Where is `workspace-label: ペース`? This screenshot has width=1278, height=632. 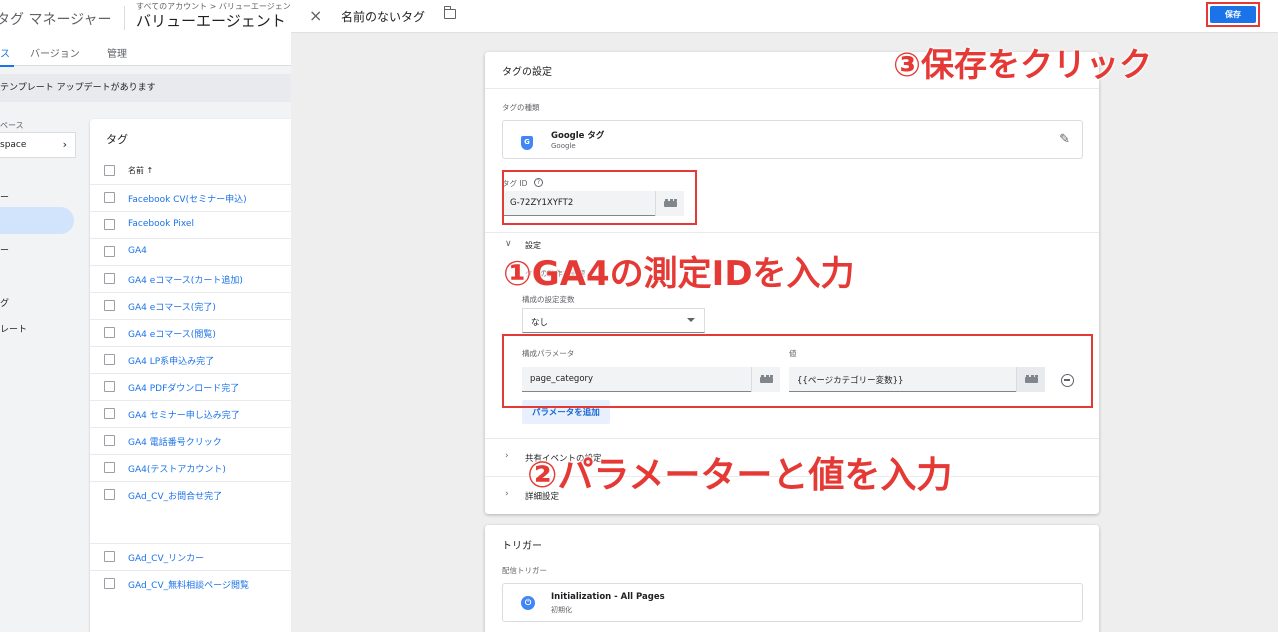 workspace-label: ペース is located at coordinates (12, 125).